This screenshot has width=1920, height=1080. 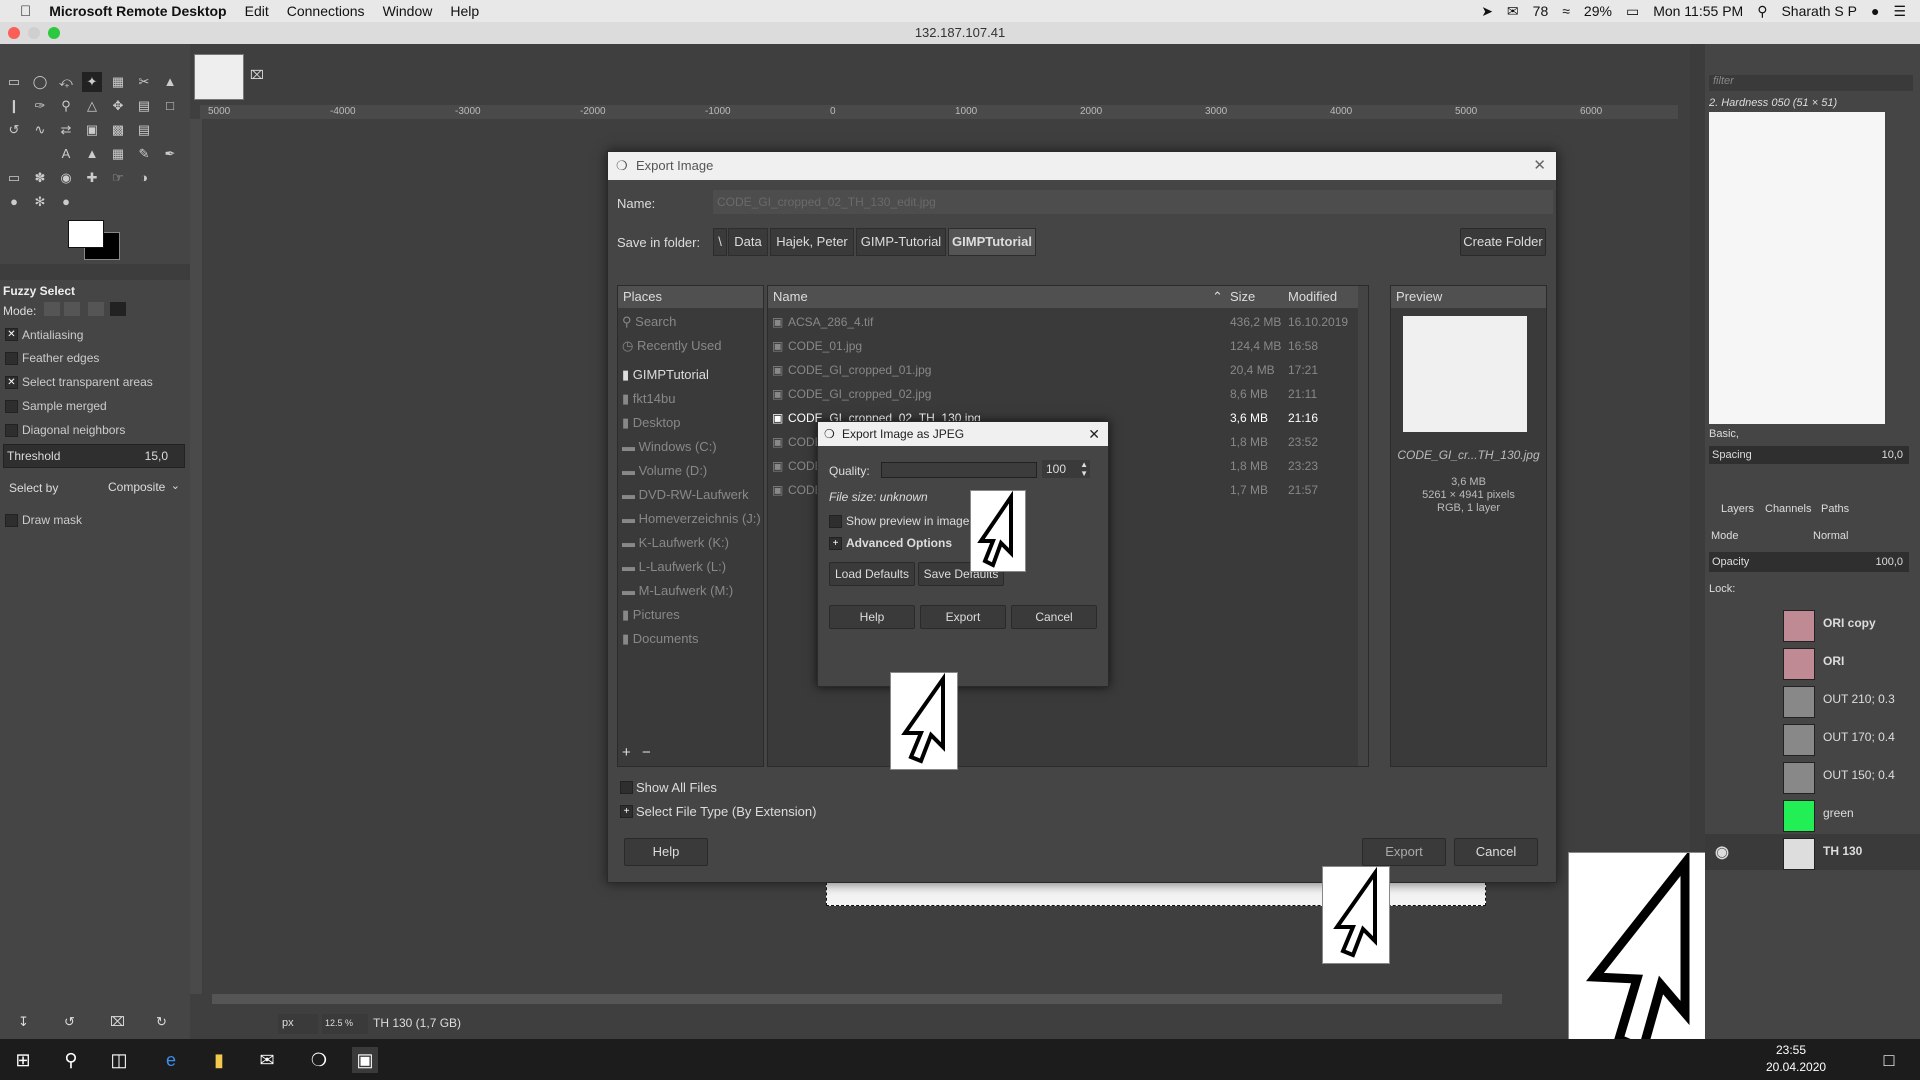 What do you see at coordinates (1698, 11) in the screenshot?
I see `menubar-clock: Mon 11:55 PM` at bounding box center [1698, 11].